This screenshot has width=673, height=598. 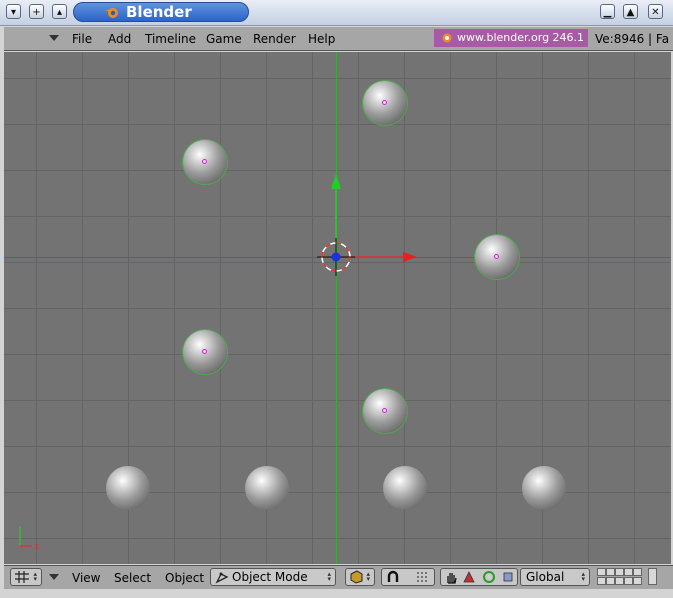 What do you see at coordinates (184, 578) in the screenshot?
I see `menu-object: Object` at bounding box center [184, 578].